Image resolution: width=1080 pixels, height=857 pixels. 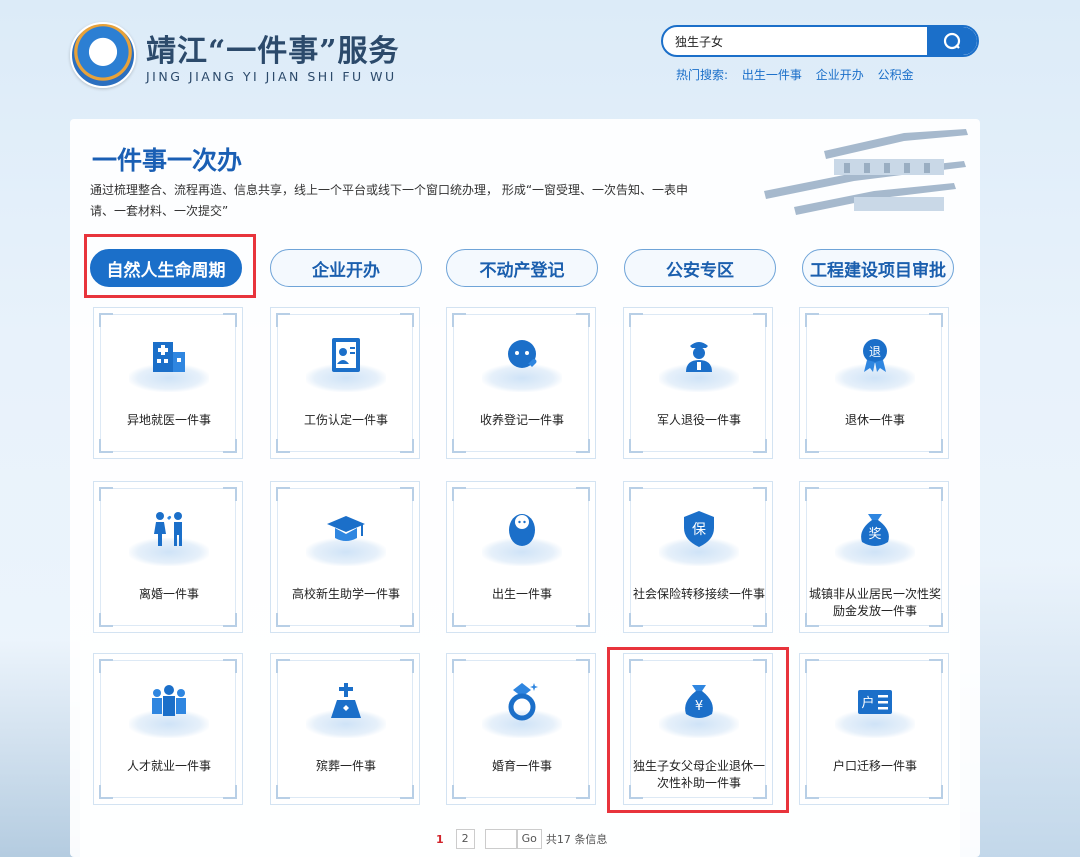 What do you see at coordinates (465, 839) in the screenshot?
I see `page-link: 2` at bounding box center [465, 839].